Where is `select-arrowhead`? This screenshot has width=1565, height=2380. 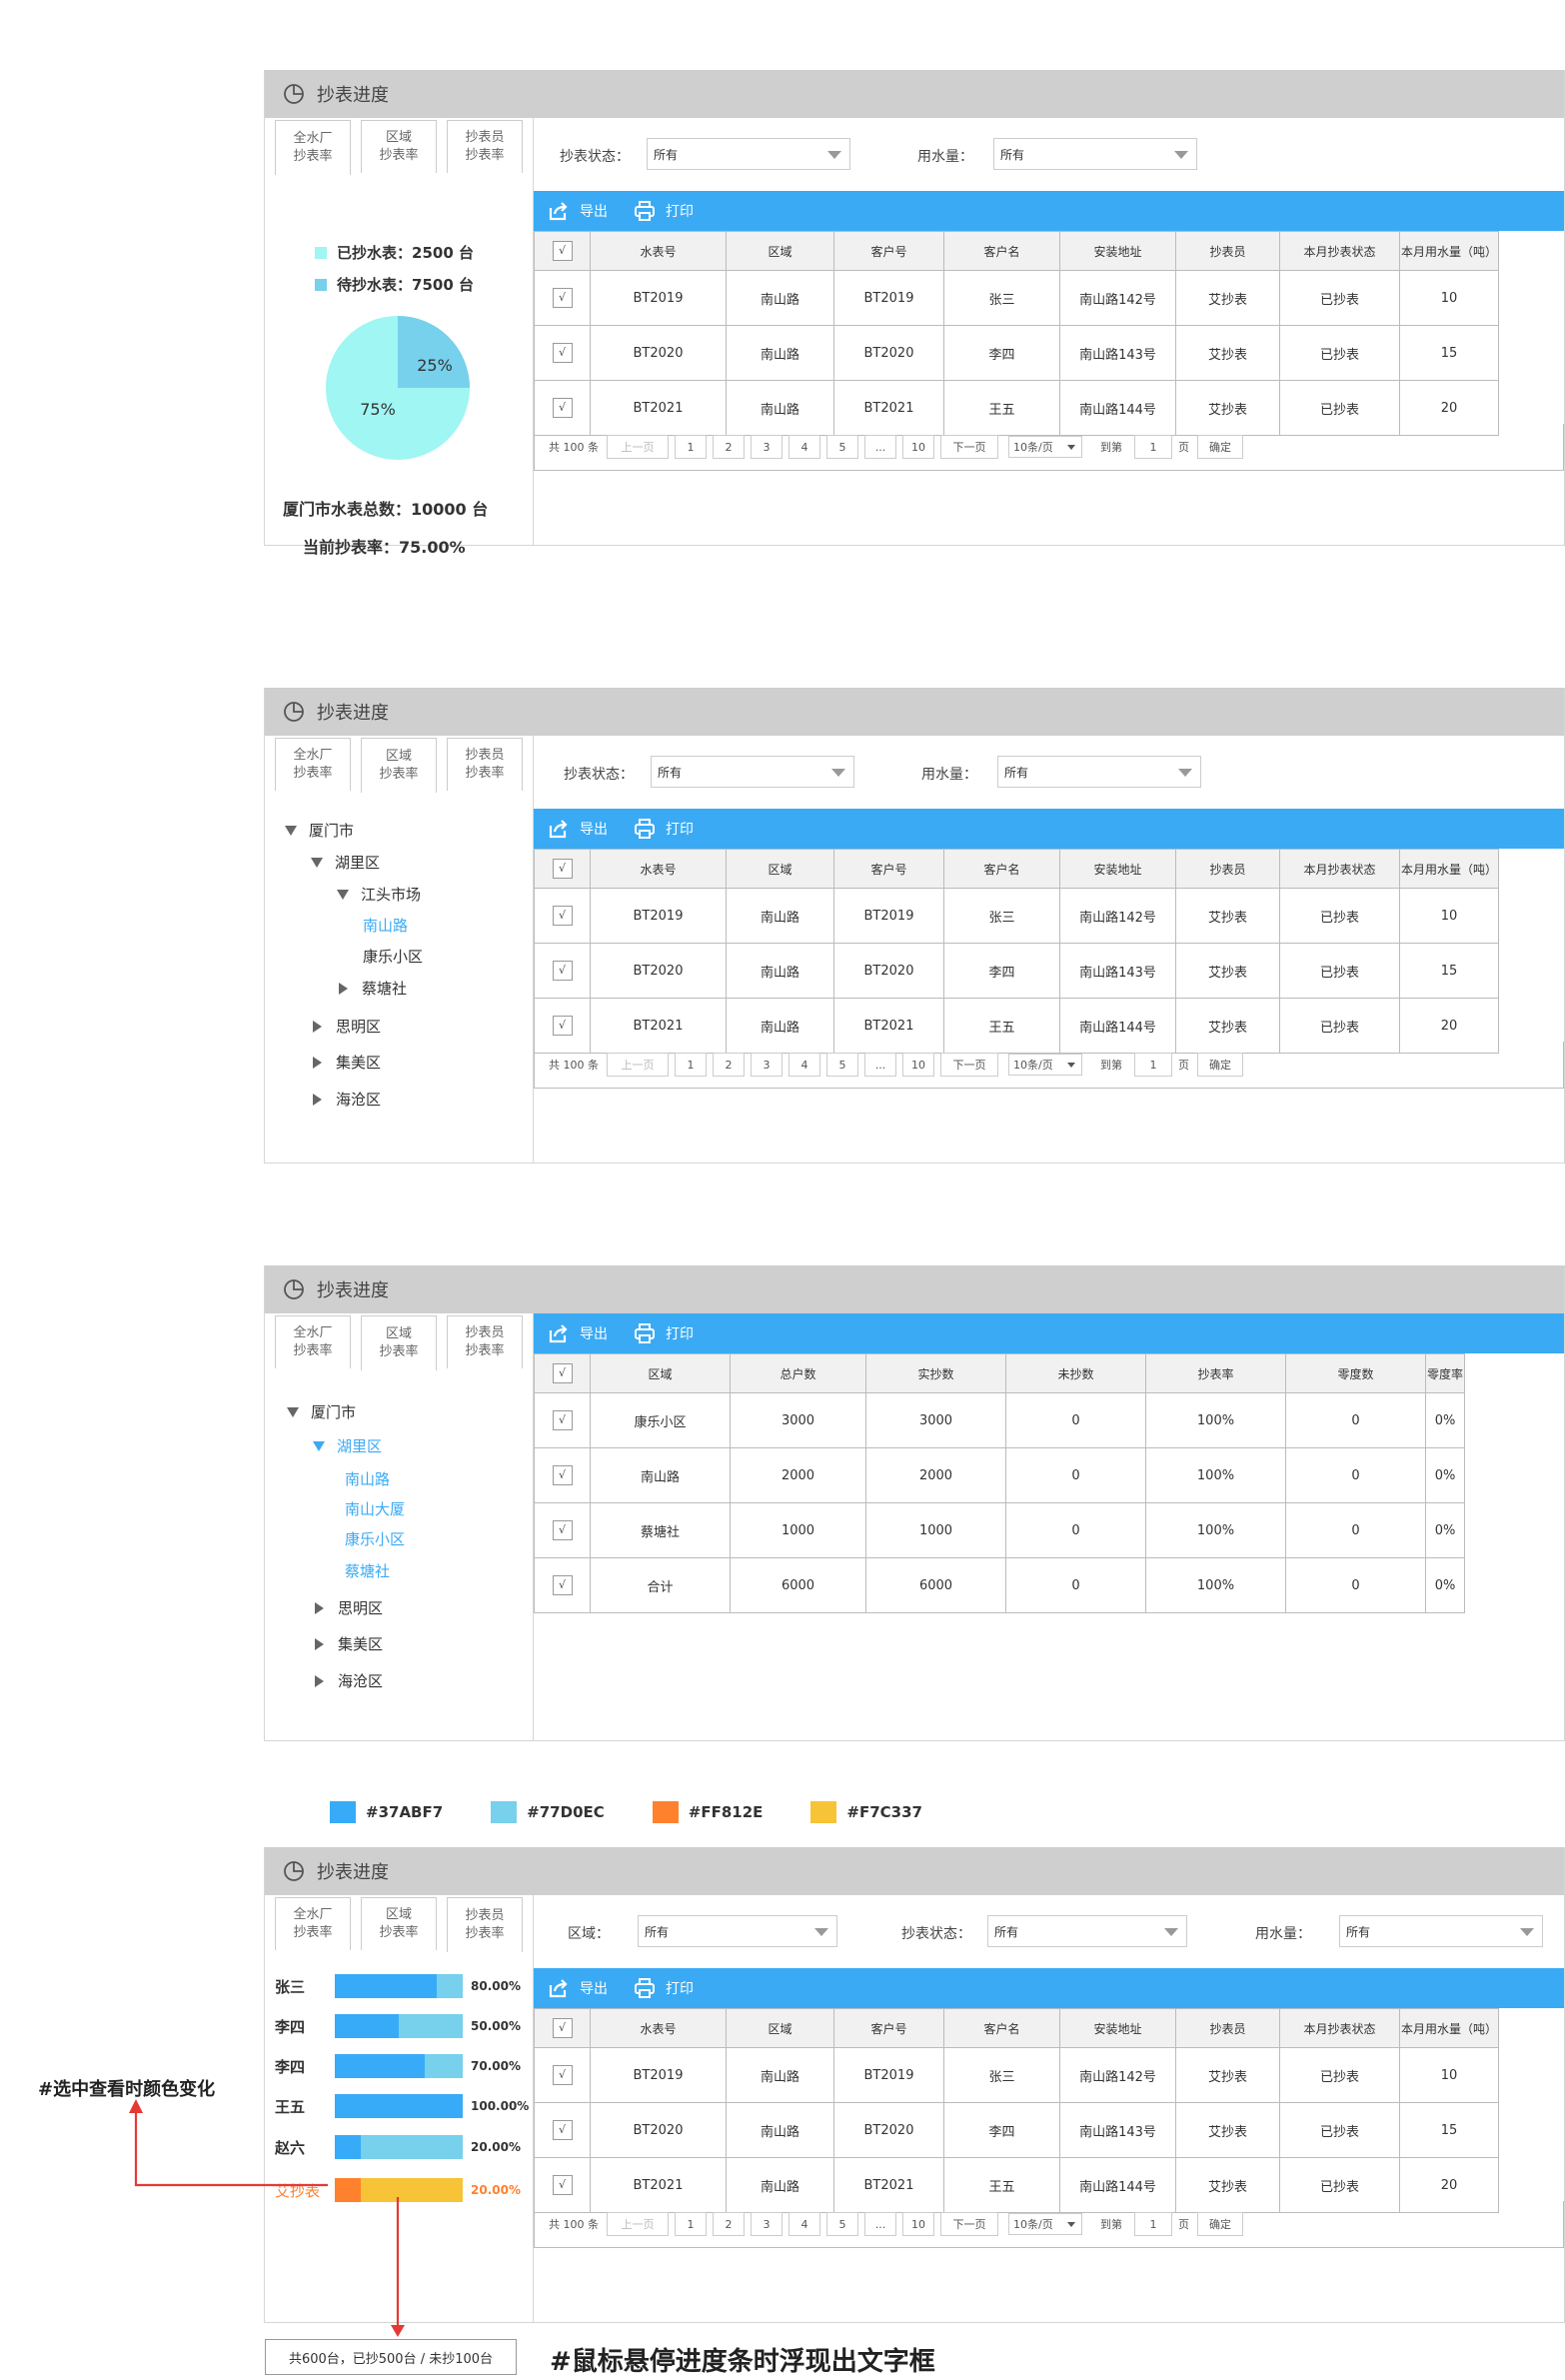
select-arrowhead is located at coordinates (136, 2106).